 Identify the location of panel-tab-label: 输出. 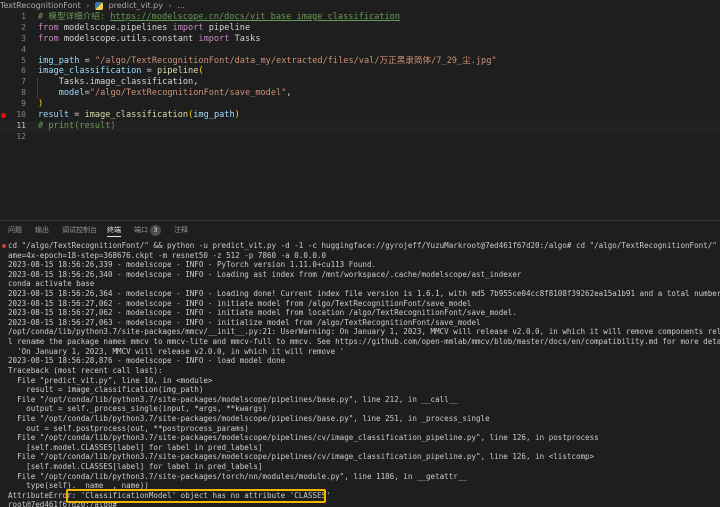
(42, 230).